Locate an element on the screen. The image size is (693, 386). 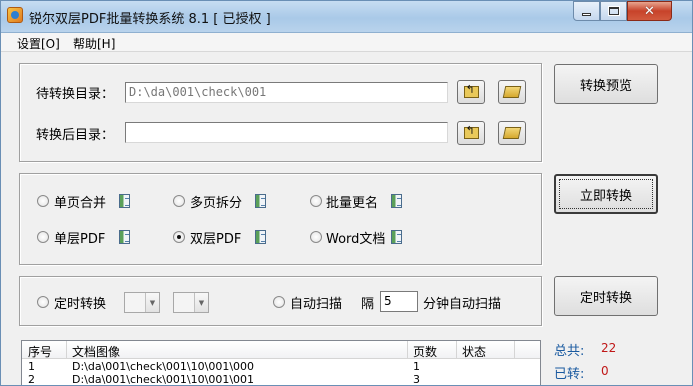
source-dir-label: 待转换目录： is located at coordinates (75, 94).